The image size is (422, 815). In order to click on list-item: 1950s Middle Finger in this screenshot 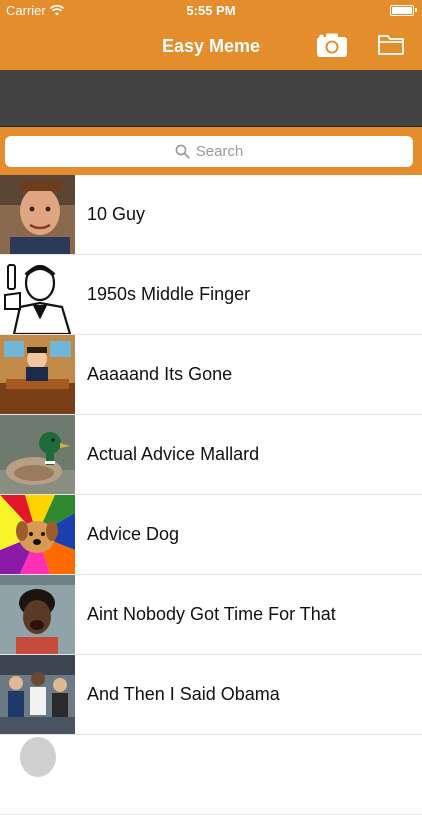, I will do `click(211, 295)`.